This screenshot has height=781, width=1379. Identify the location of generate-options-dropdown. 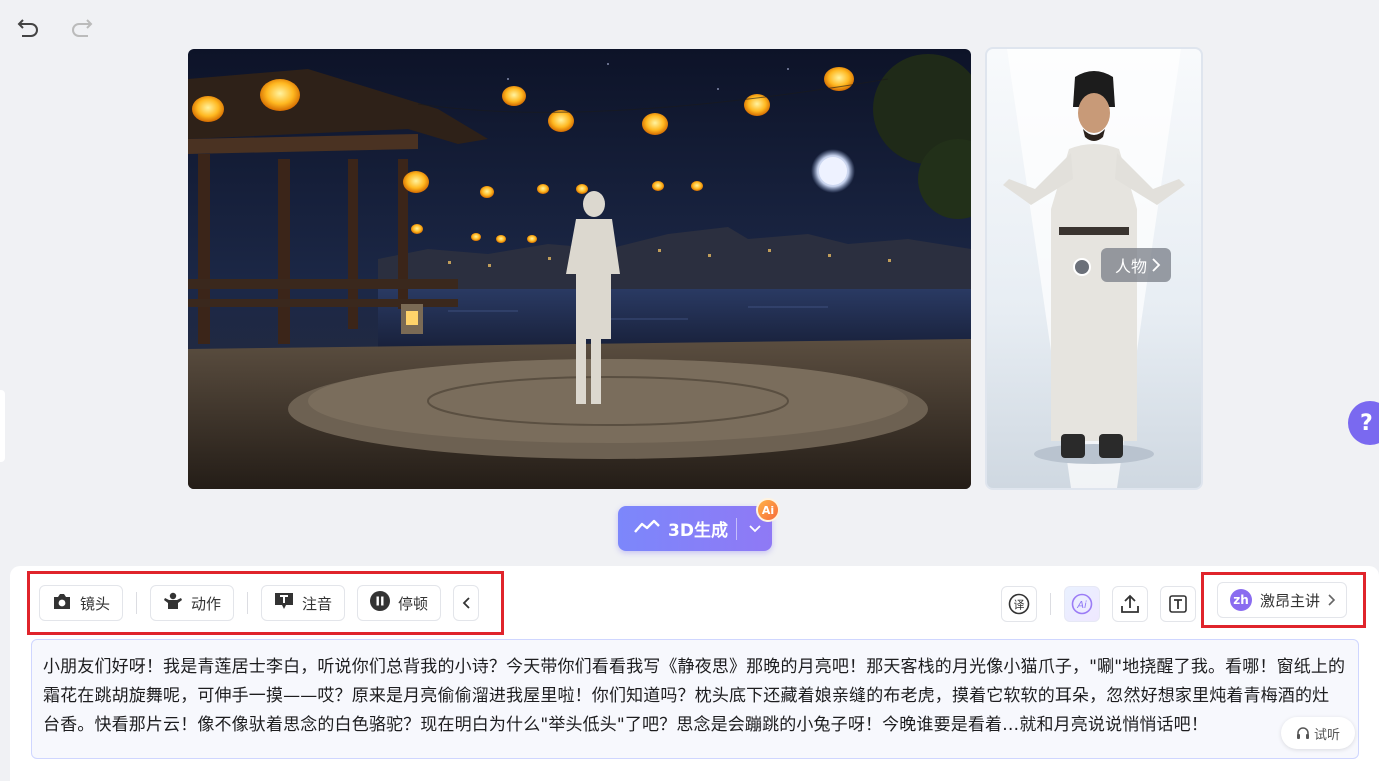
(754, 528).